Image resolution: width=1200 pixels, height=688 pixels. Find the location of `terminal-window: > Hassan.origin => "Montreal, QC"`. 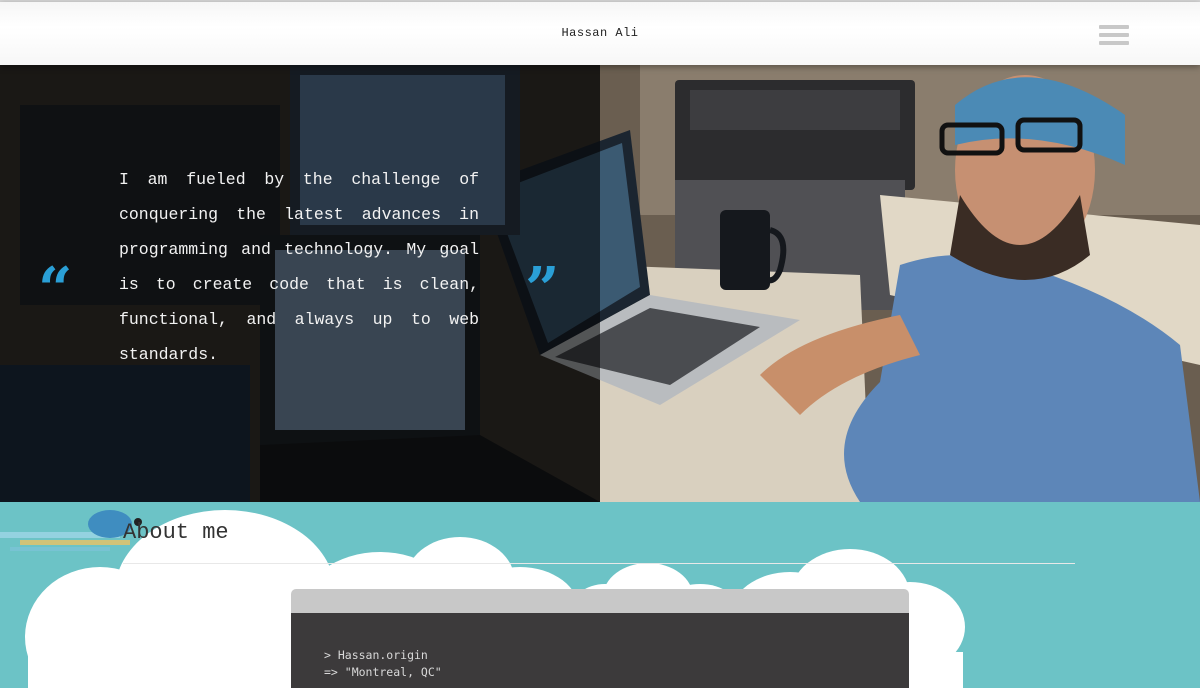

terminal-window: > Hassan.origin => "Montreal, QC" is located at coordinates (600, 638).